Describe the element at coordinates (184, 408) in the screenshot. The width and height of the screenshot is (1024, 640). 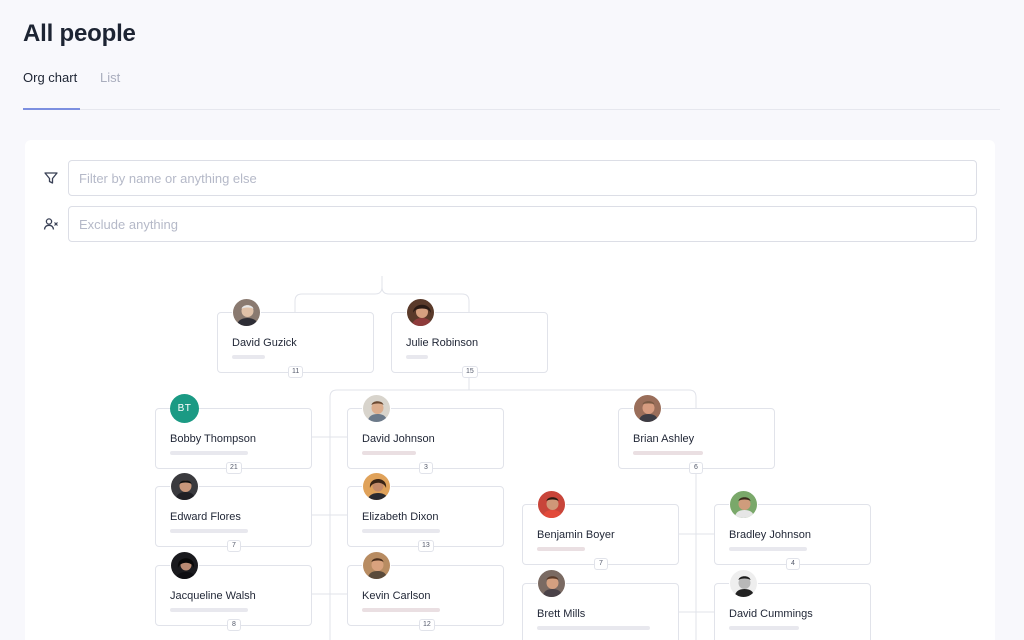
I see `avatar-initials: BT` at that location.